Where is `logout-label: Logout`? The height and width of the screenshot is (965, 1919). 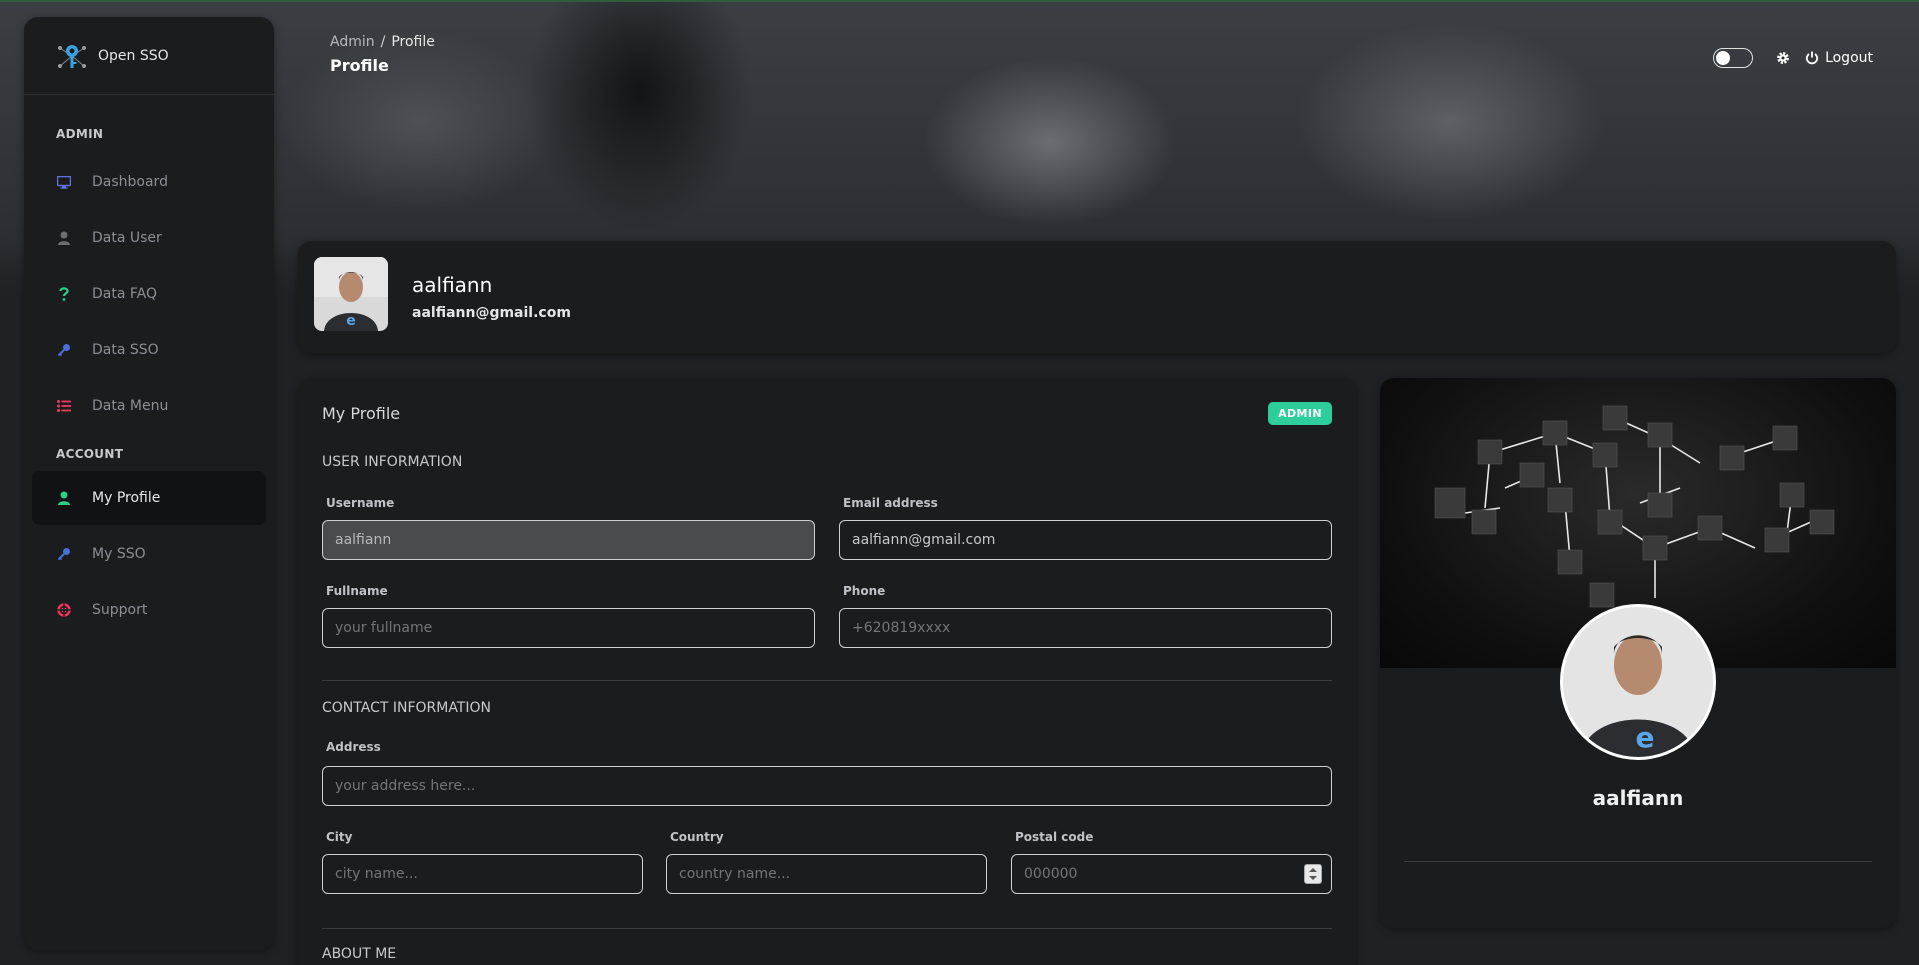
logout-label: Logout is located at coordinates (1849, 58).